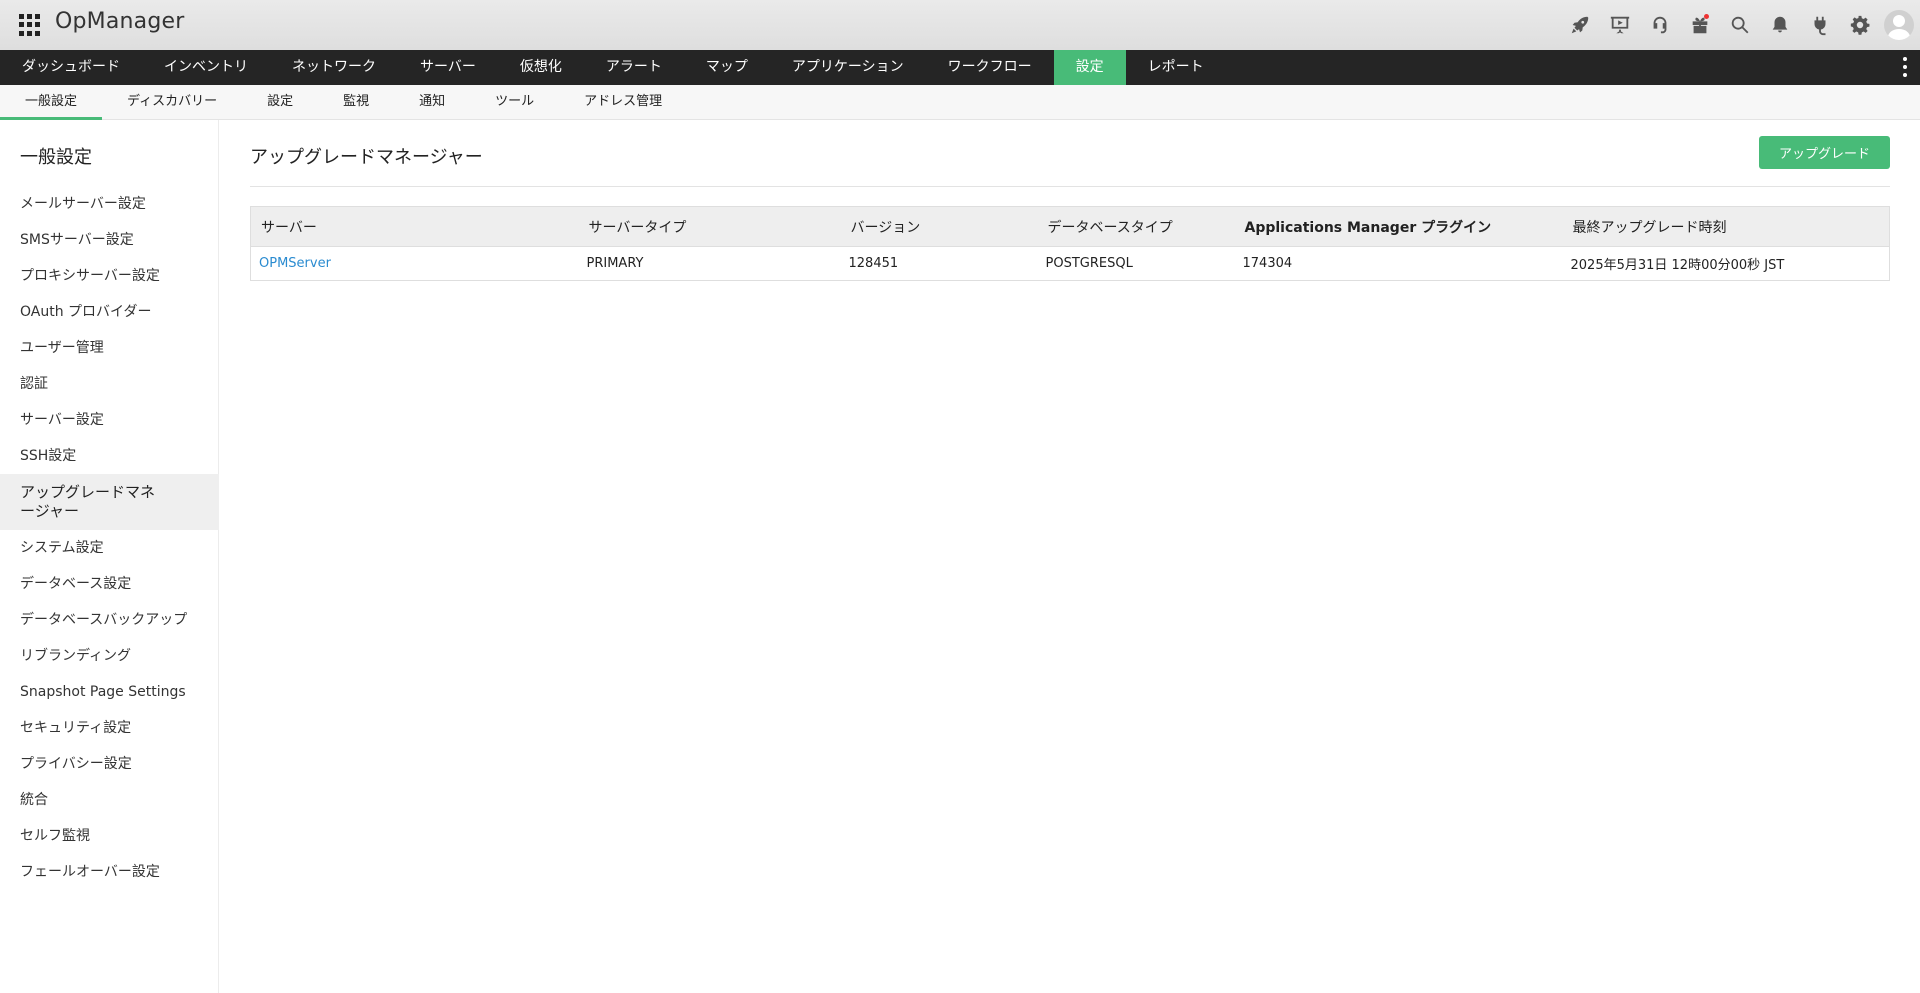  I want to click on sidebar-item-server-settings: サーバー設定, so click(109, 420).